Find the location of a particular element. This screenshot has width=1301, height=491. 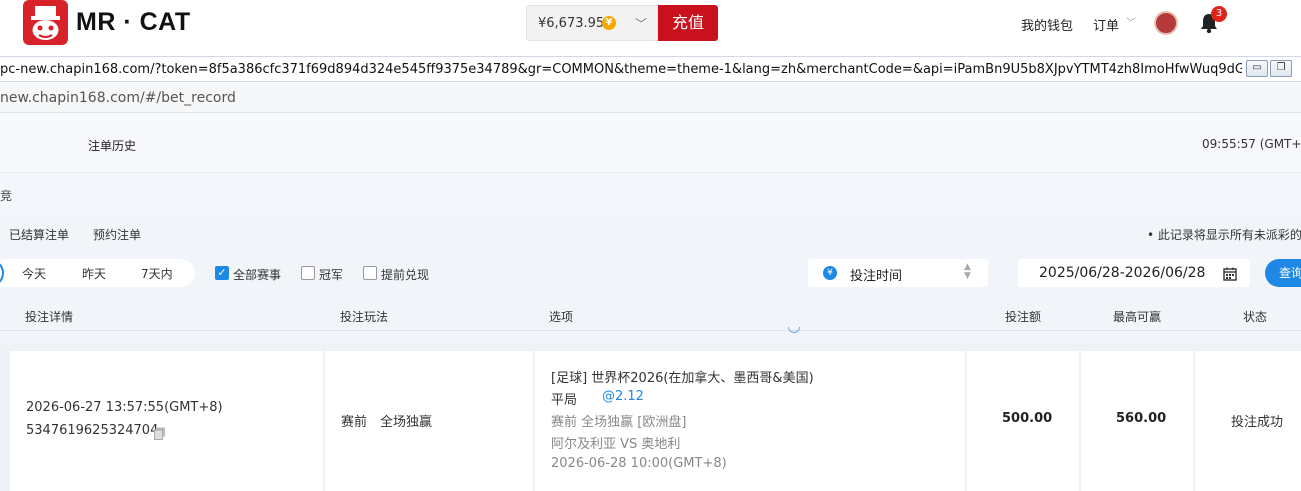

coin-icon: ¥ is located at coordinates (609, 23).